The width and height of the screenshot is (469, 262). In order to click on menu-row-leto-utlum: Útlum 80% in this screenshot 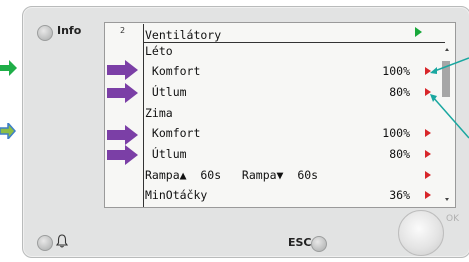, I will do `click(292, 94)`.